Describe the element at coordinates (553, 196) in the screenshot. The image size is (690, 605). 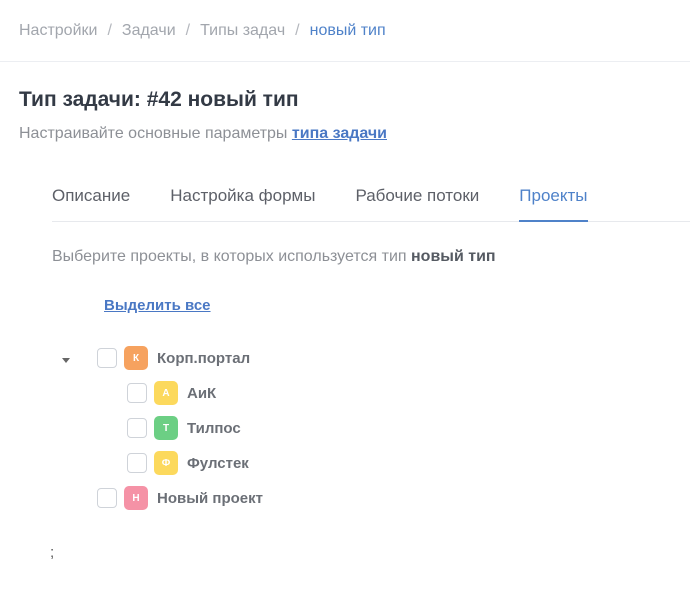
I see `tab-projects: Проекты` at that location.